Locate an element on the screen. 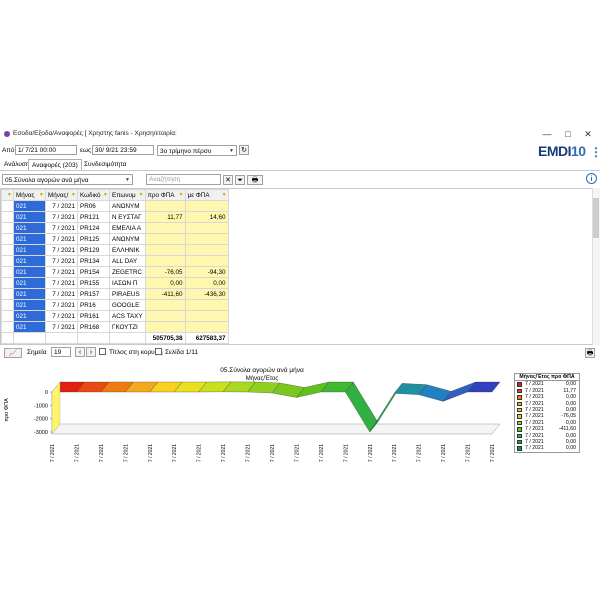 The height and width of the screenshot is (600, 600). row-name-cell: ALL DAY is located at coordinates (127, 261).